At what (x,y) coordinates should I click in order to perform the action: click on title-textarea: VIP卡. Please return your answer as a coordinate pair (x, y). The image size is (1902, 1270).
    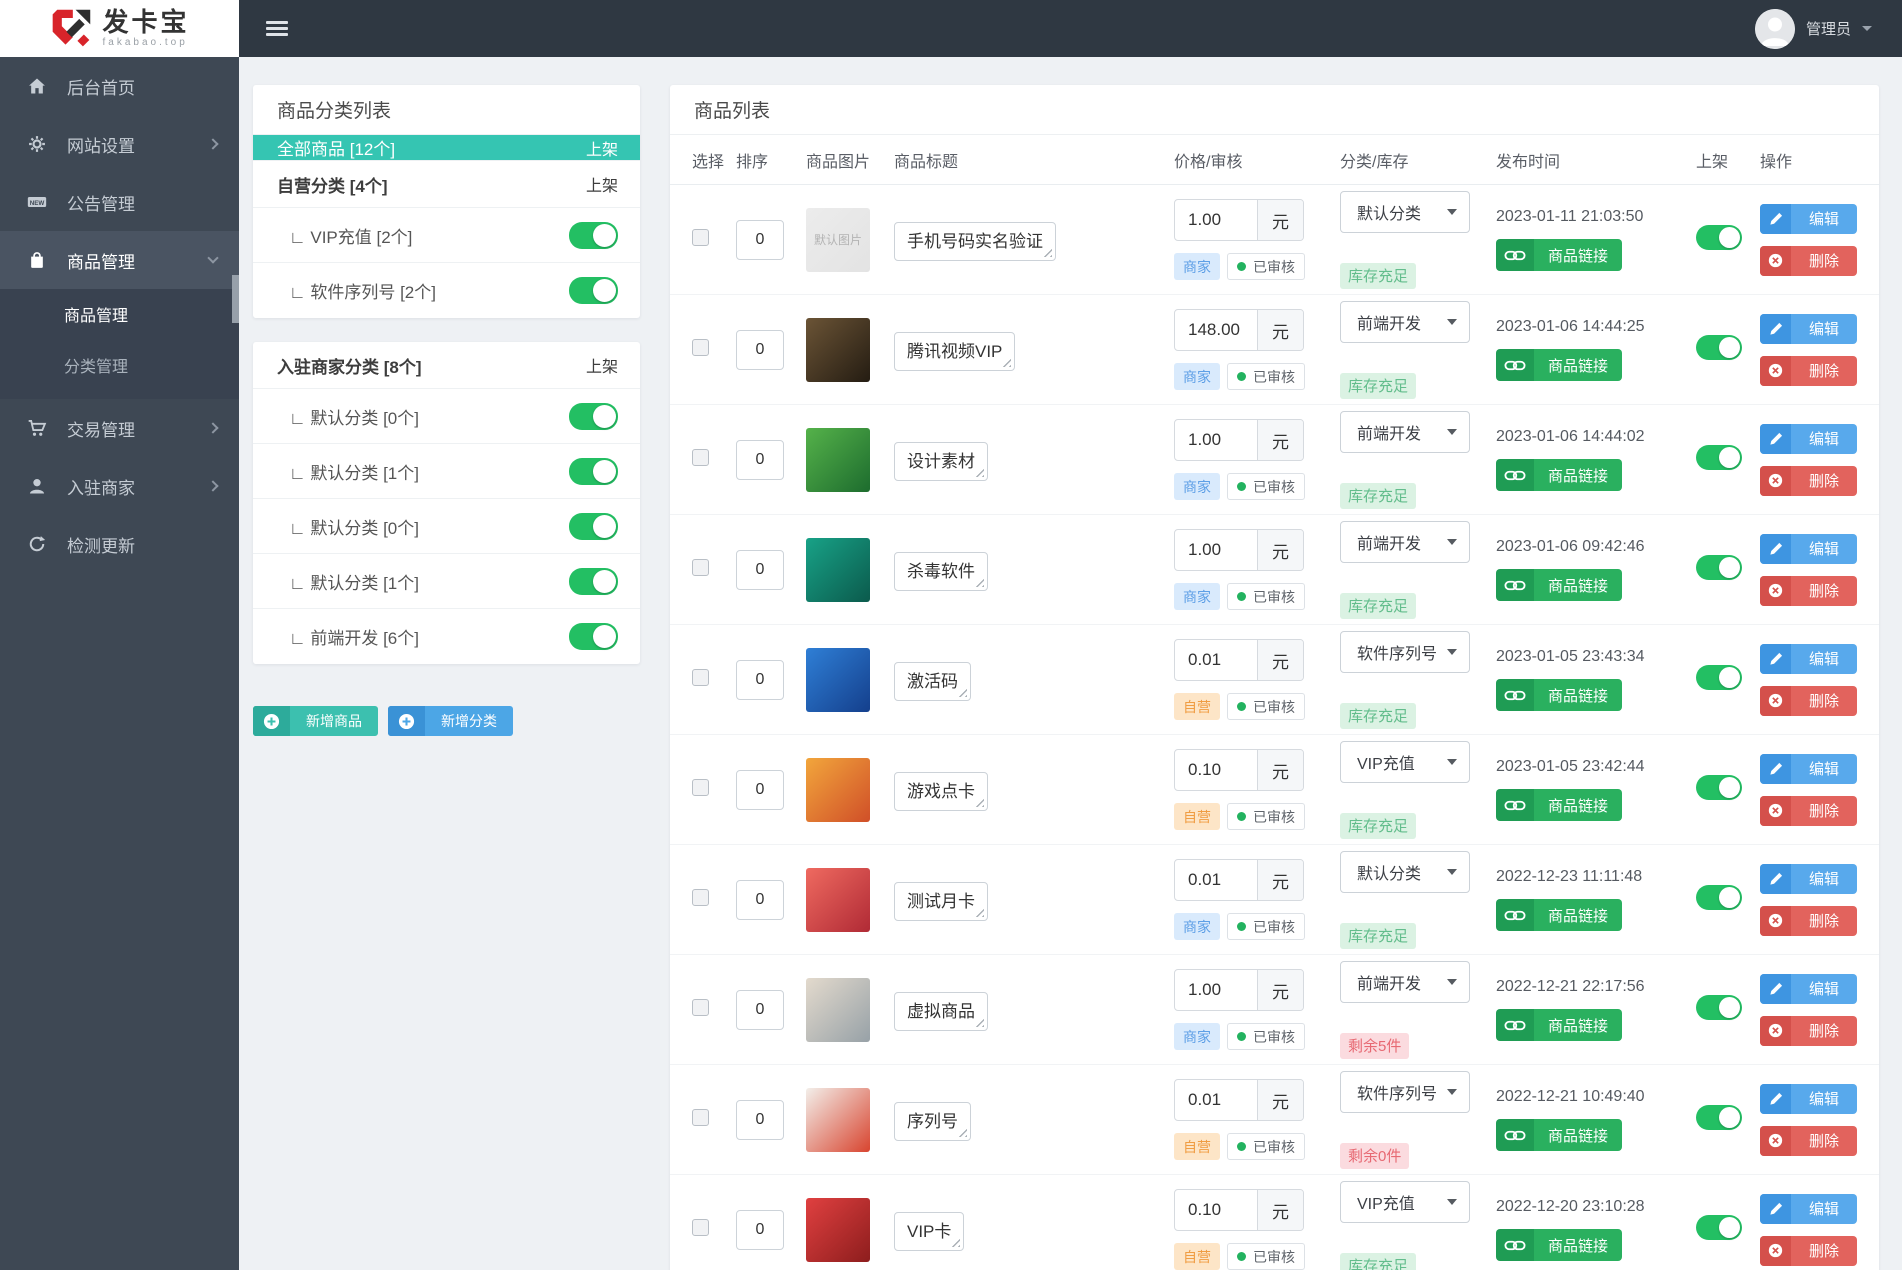
    Looking at the image, I should click on (929, 1231).